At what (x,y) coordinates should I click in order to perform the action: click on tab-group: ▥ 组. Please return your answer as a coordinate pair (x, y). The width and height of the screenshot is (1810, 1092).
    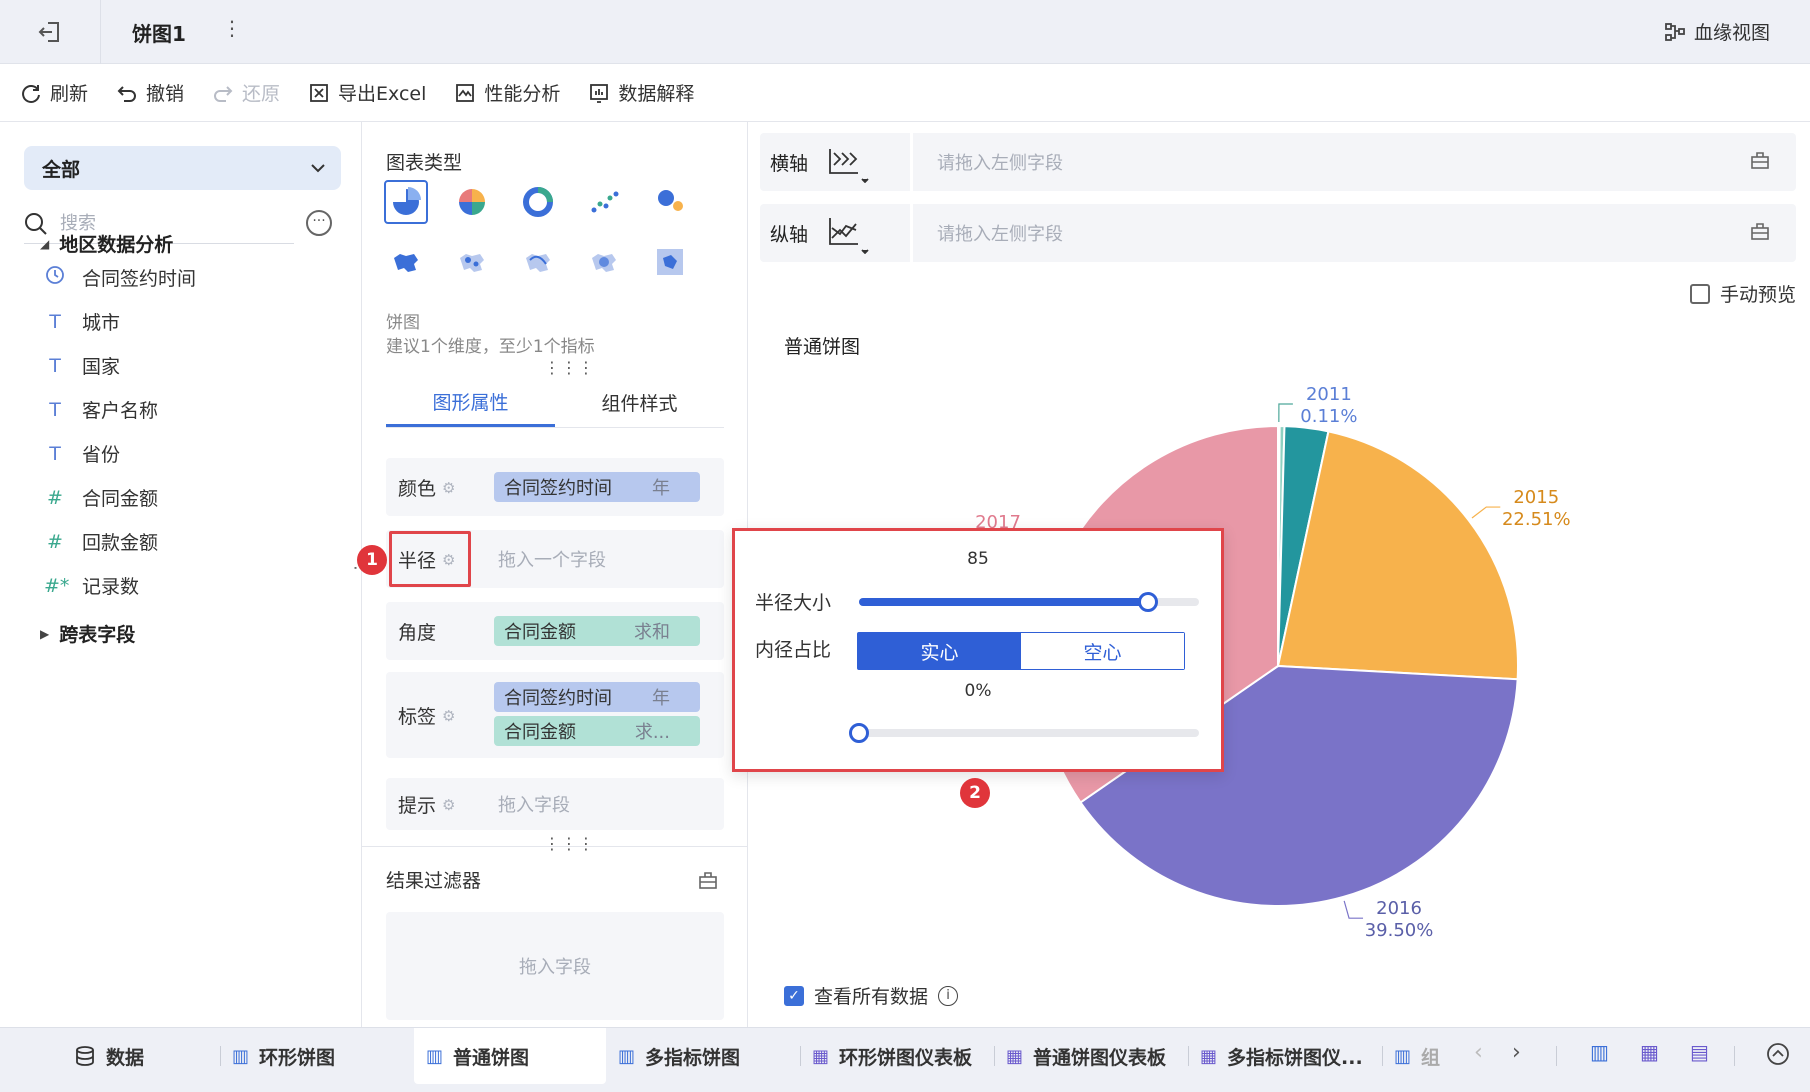
    Looking at the image, I should click on (1422, 1056).